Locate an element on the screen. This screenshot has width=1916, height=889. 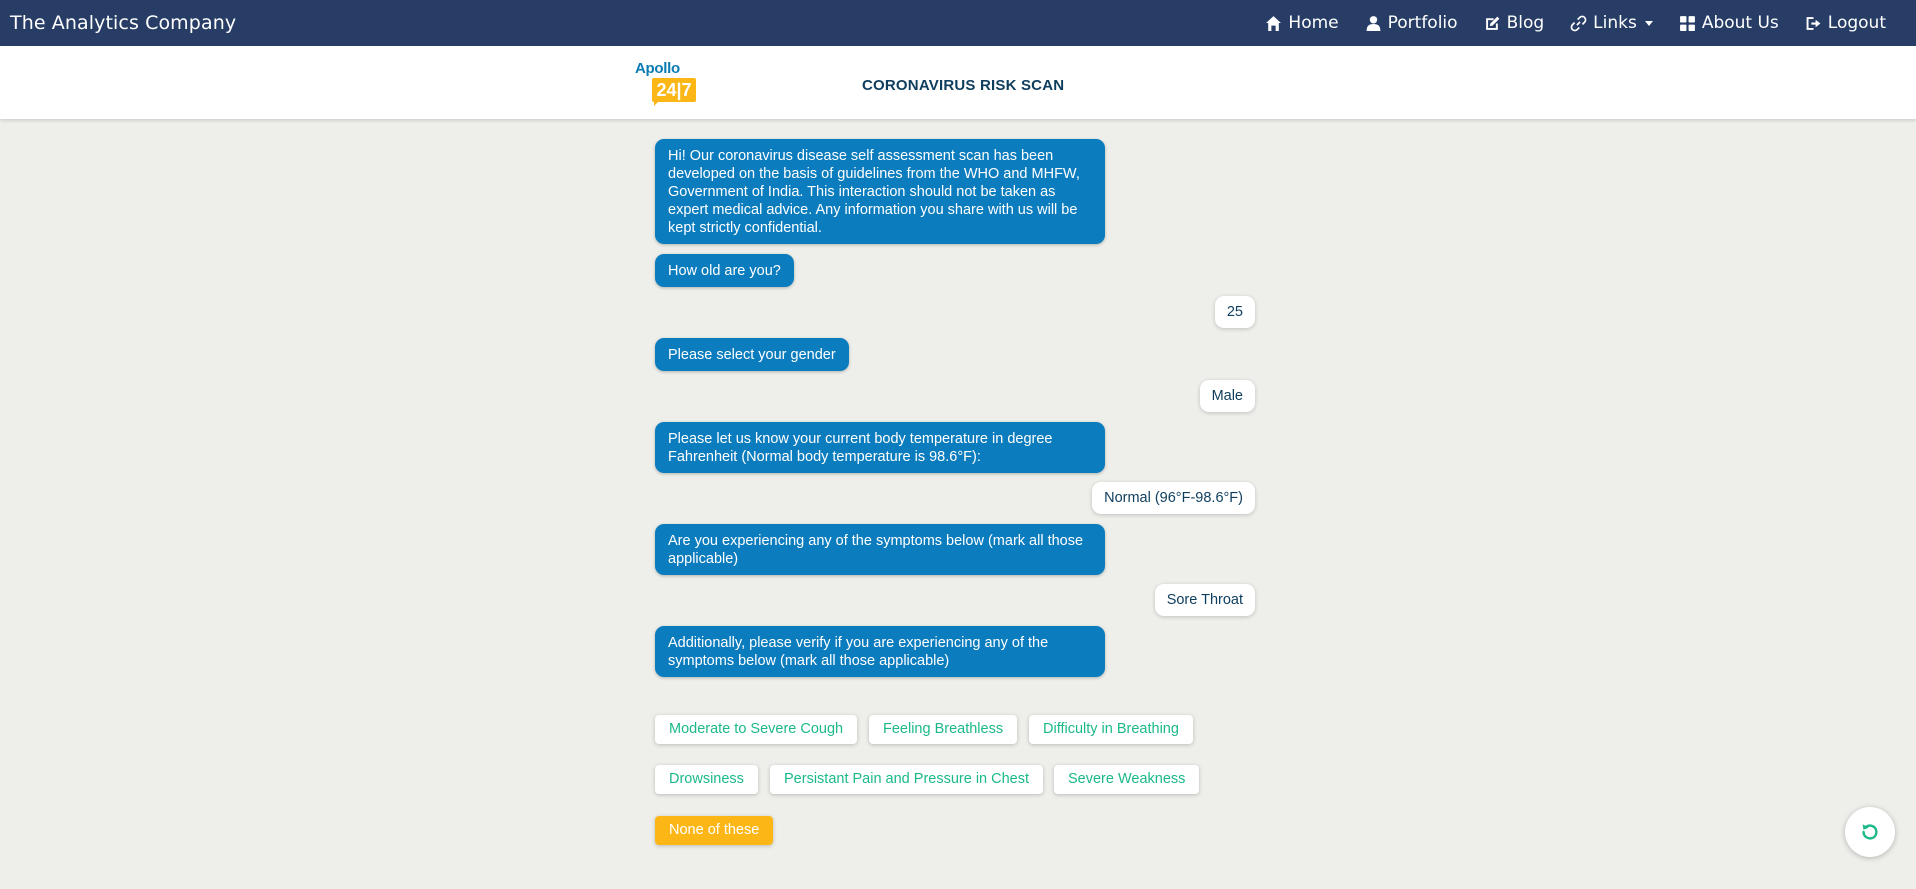
nav-home-label: Home is located at coordinates (1313, 23).